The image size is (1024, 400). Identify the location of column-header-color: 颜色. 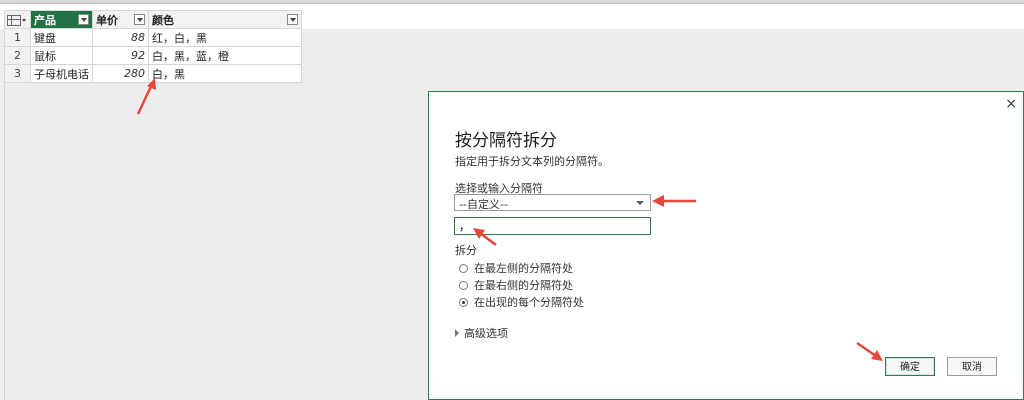
(225, 19).